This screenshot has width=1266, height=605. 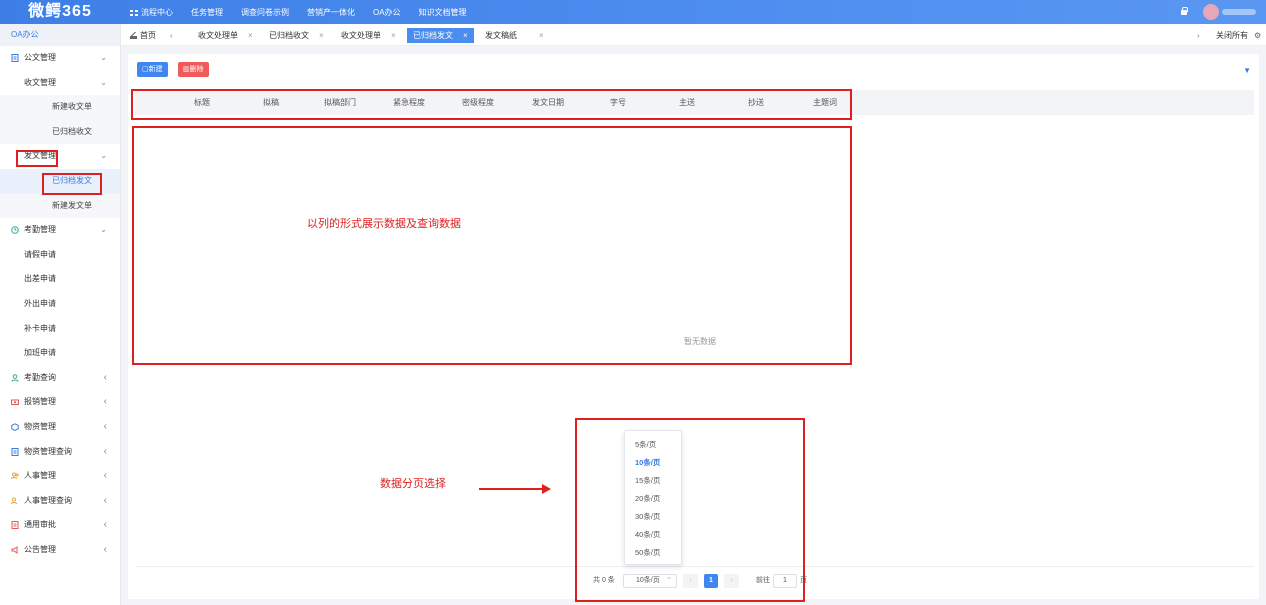 I want to click on tabs-scroll-right: ›, so click(x=1198, y=35).